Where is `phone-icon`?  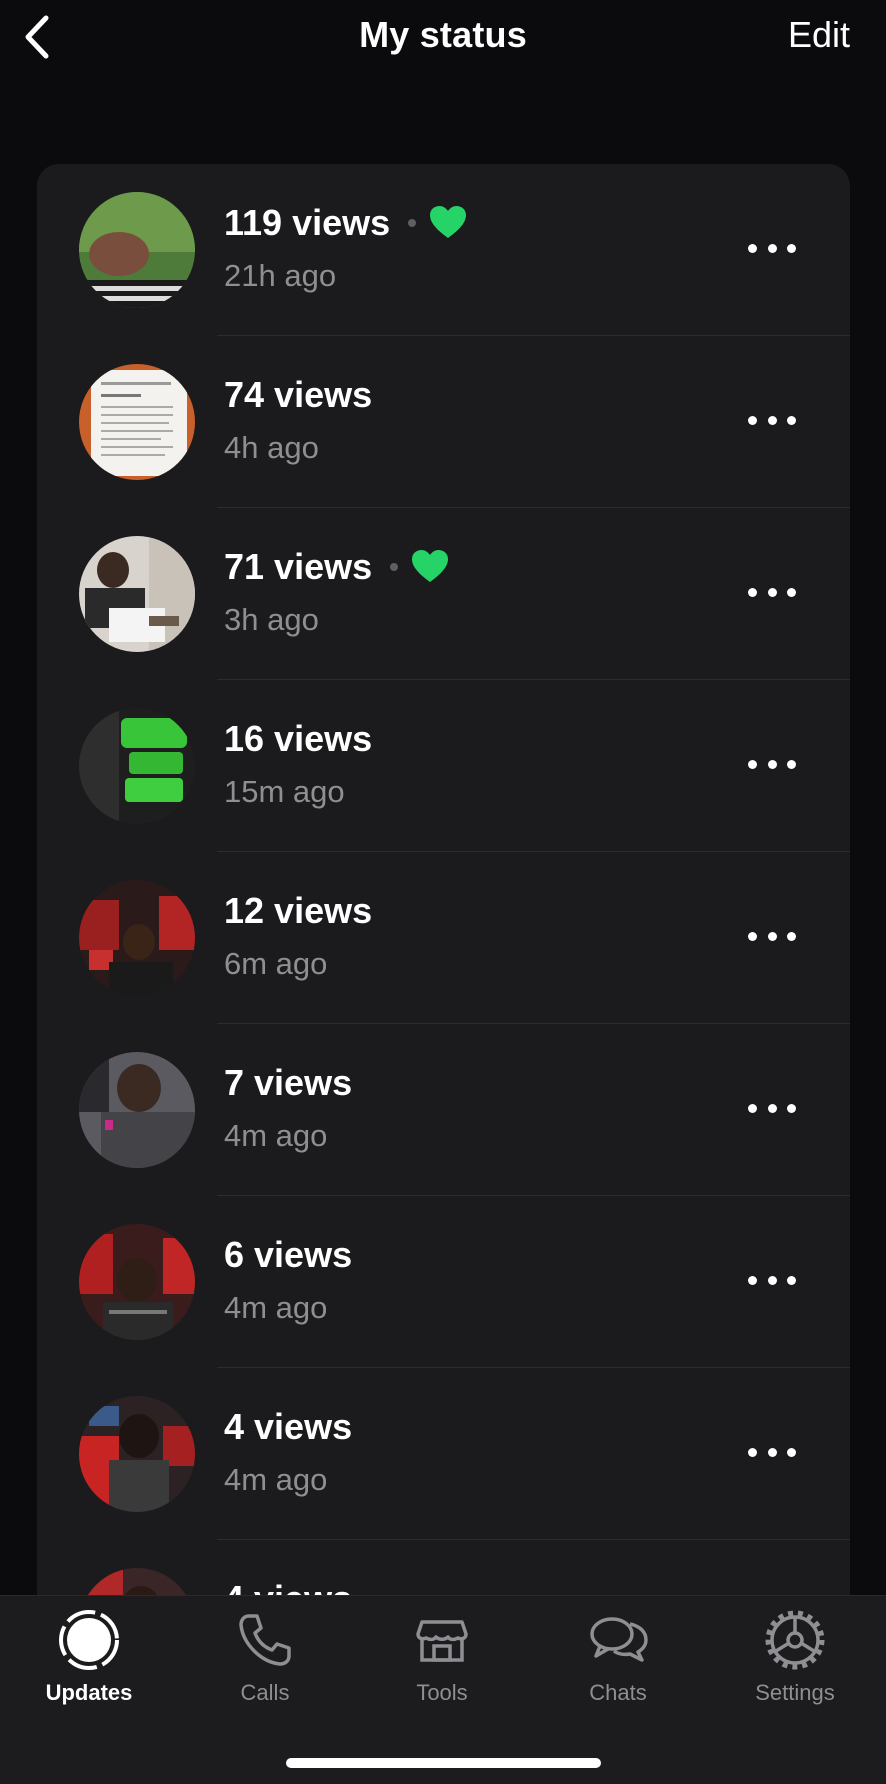 phone-icon is located at coordinates (265, 1640).